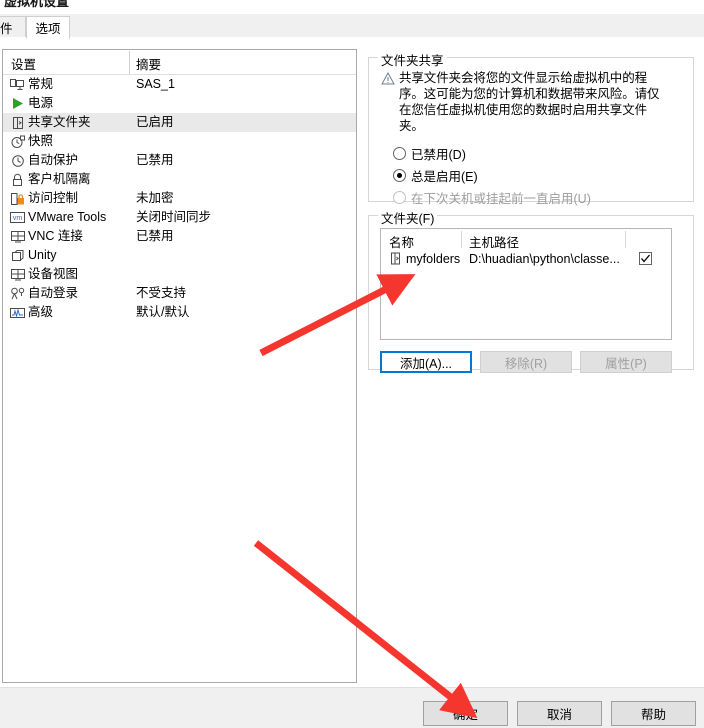 This screenshot has height=728, width=704. I want to click on column-header-settings: 设置, so click(24, 65).